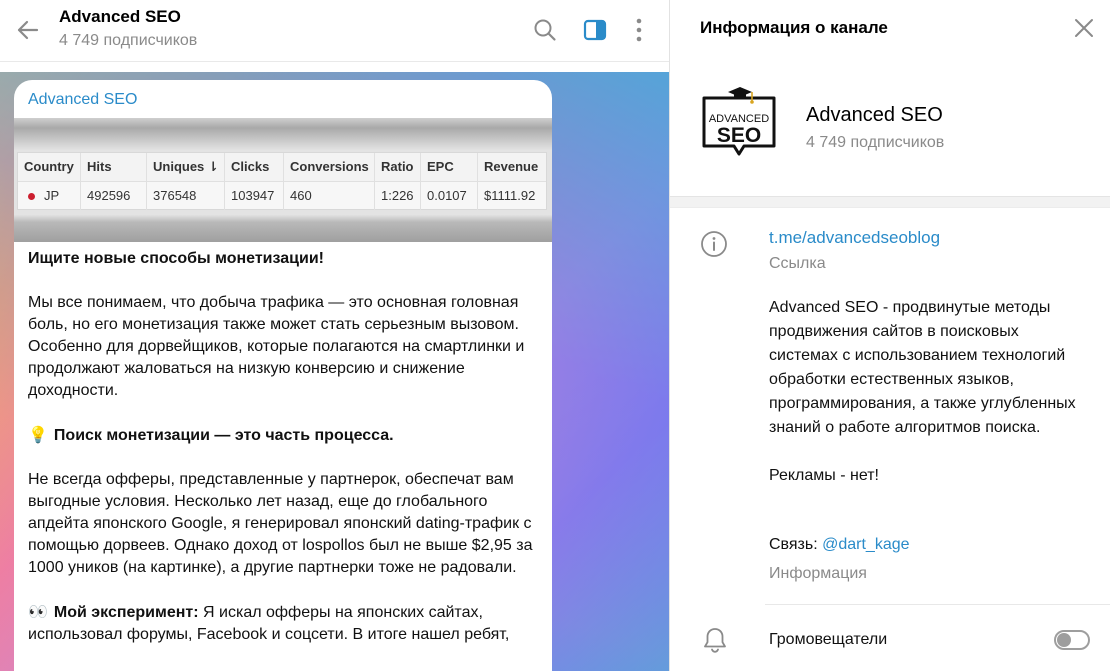 The height and width of the screenshot is (671, 1110). Describe the element at coordinates (31, 196) in the screenshot. I see `japan-flag-icon` at that location.